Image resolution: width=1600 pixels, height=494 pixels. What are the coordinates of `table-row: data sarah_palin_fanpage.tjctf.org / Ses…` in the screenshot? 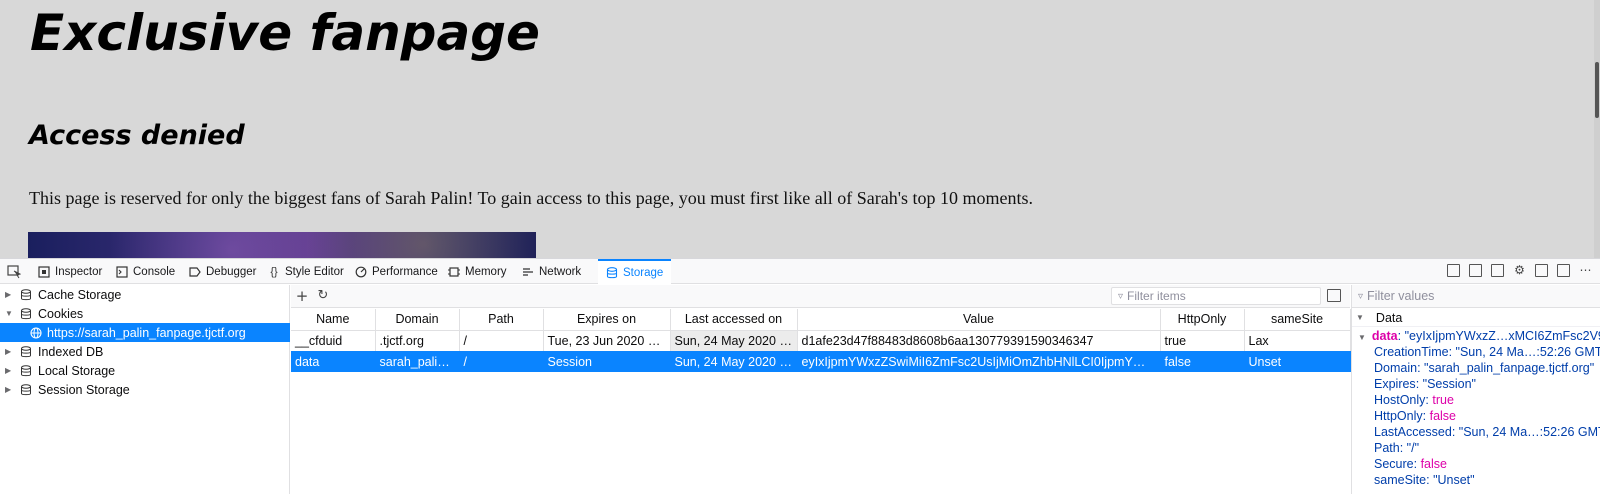 It's located at (821, 361).